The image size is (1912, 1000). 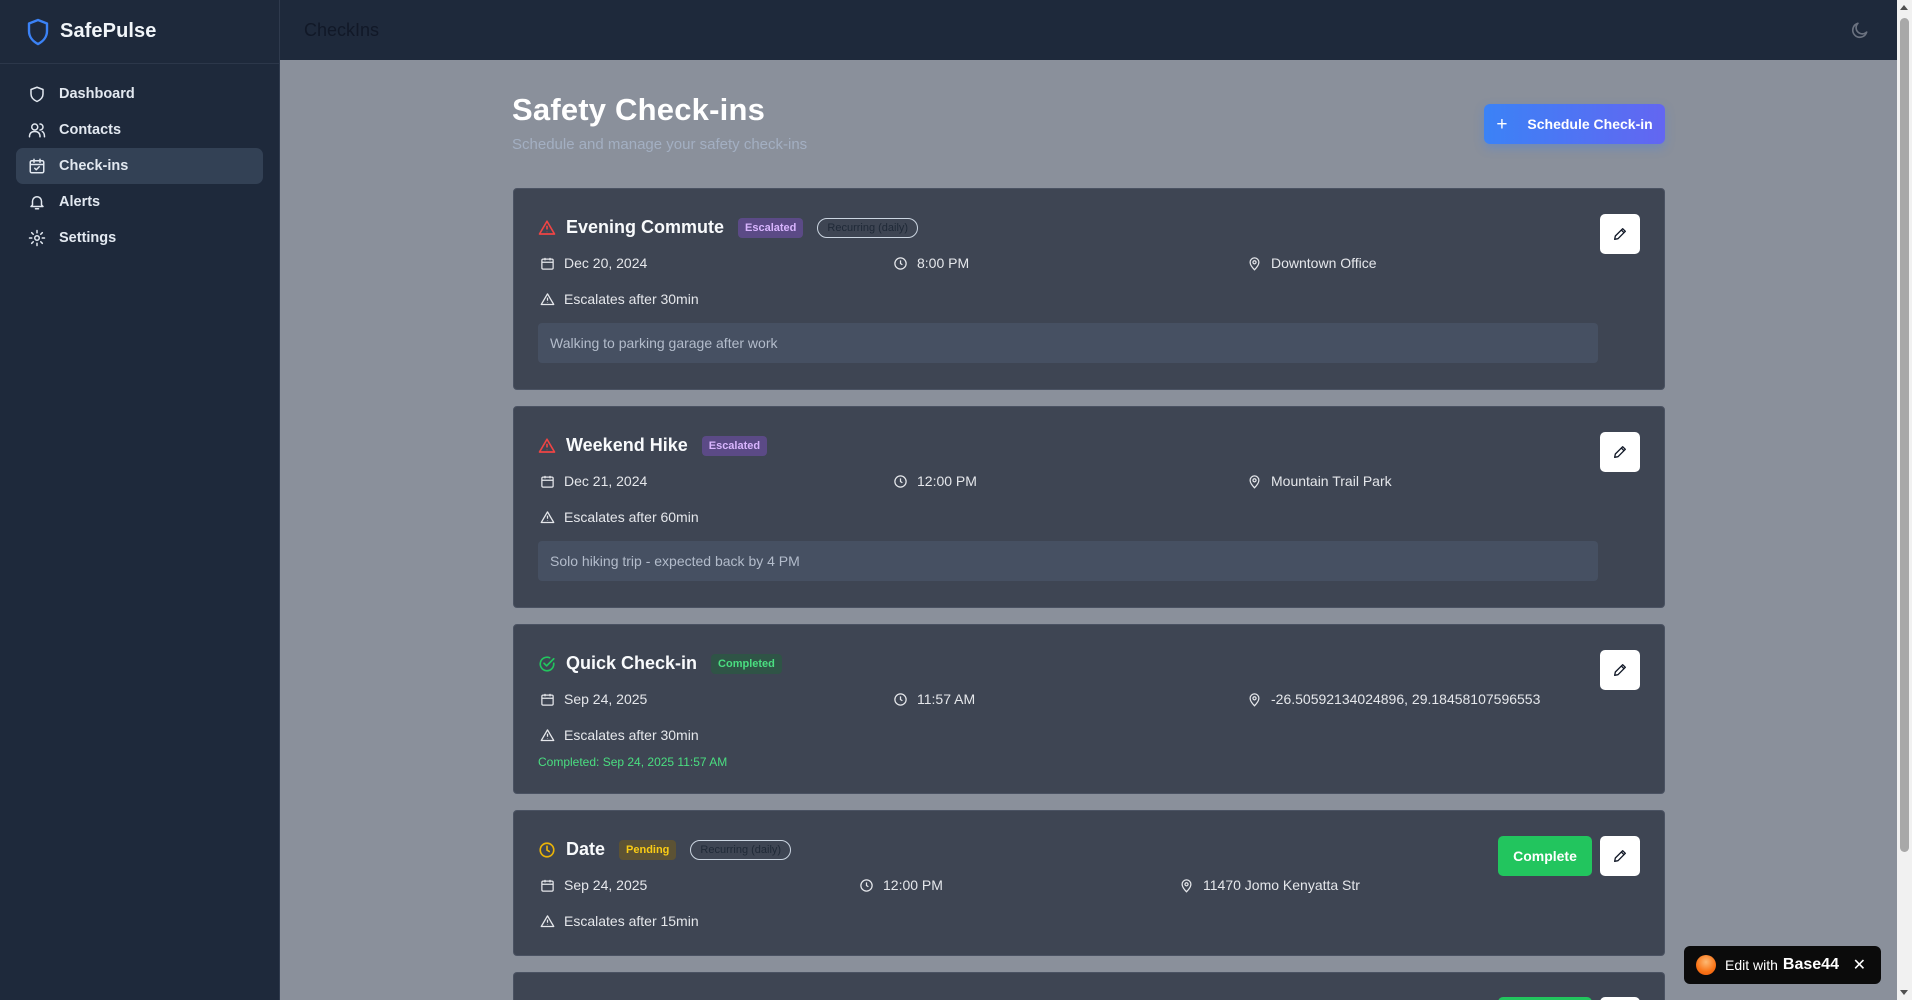 I want to click on complete-button: Complete, so click(x=1545, y=856).